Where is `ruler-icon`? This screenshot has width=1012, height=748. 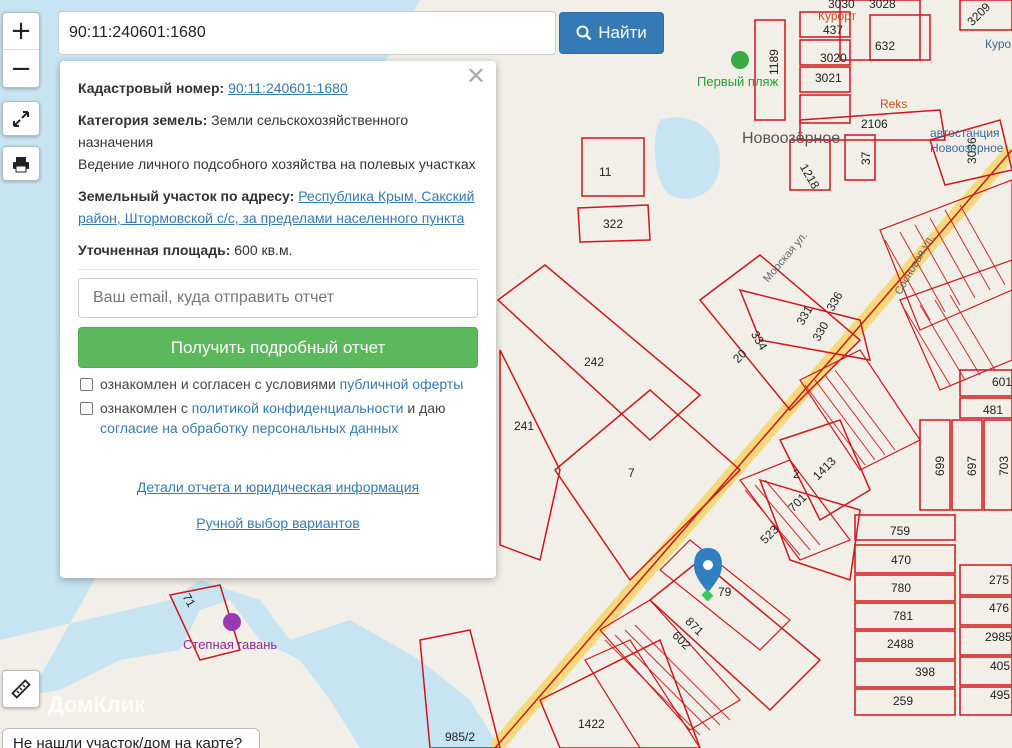
ruler-icon is located at coordinates (21, 689).